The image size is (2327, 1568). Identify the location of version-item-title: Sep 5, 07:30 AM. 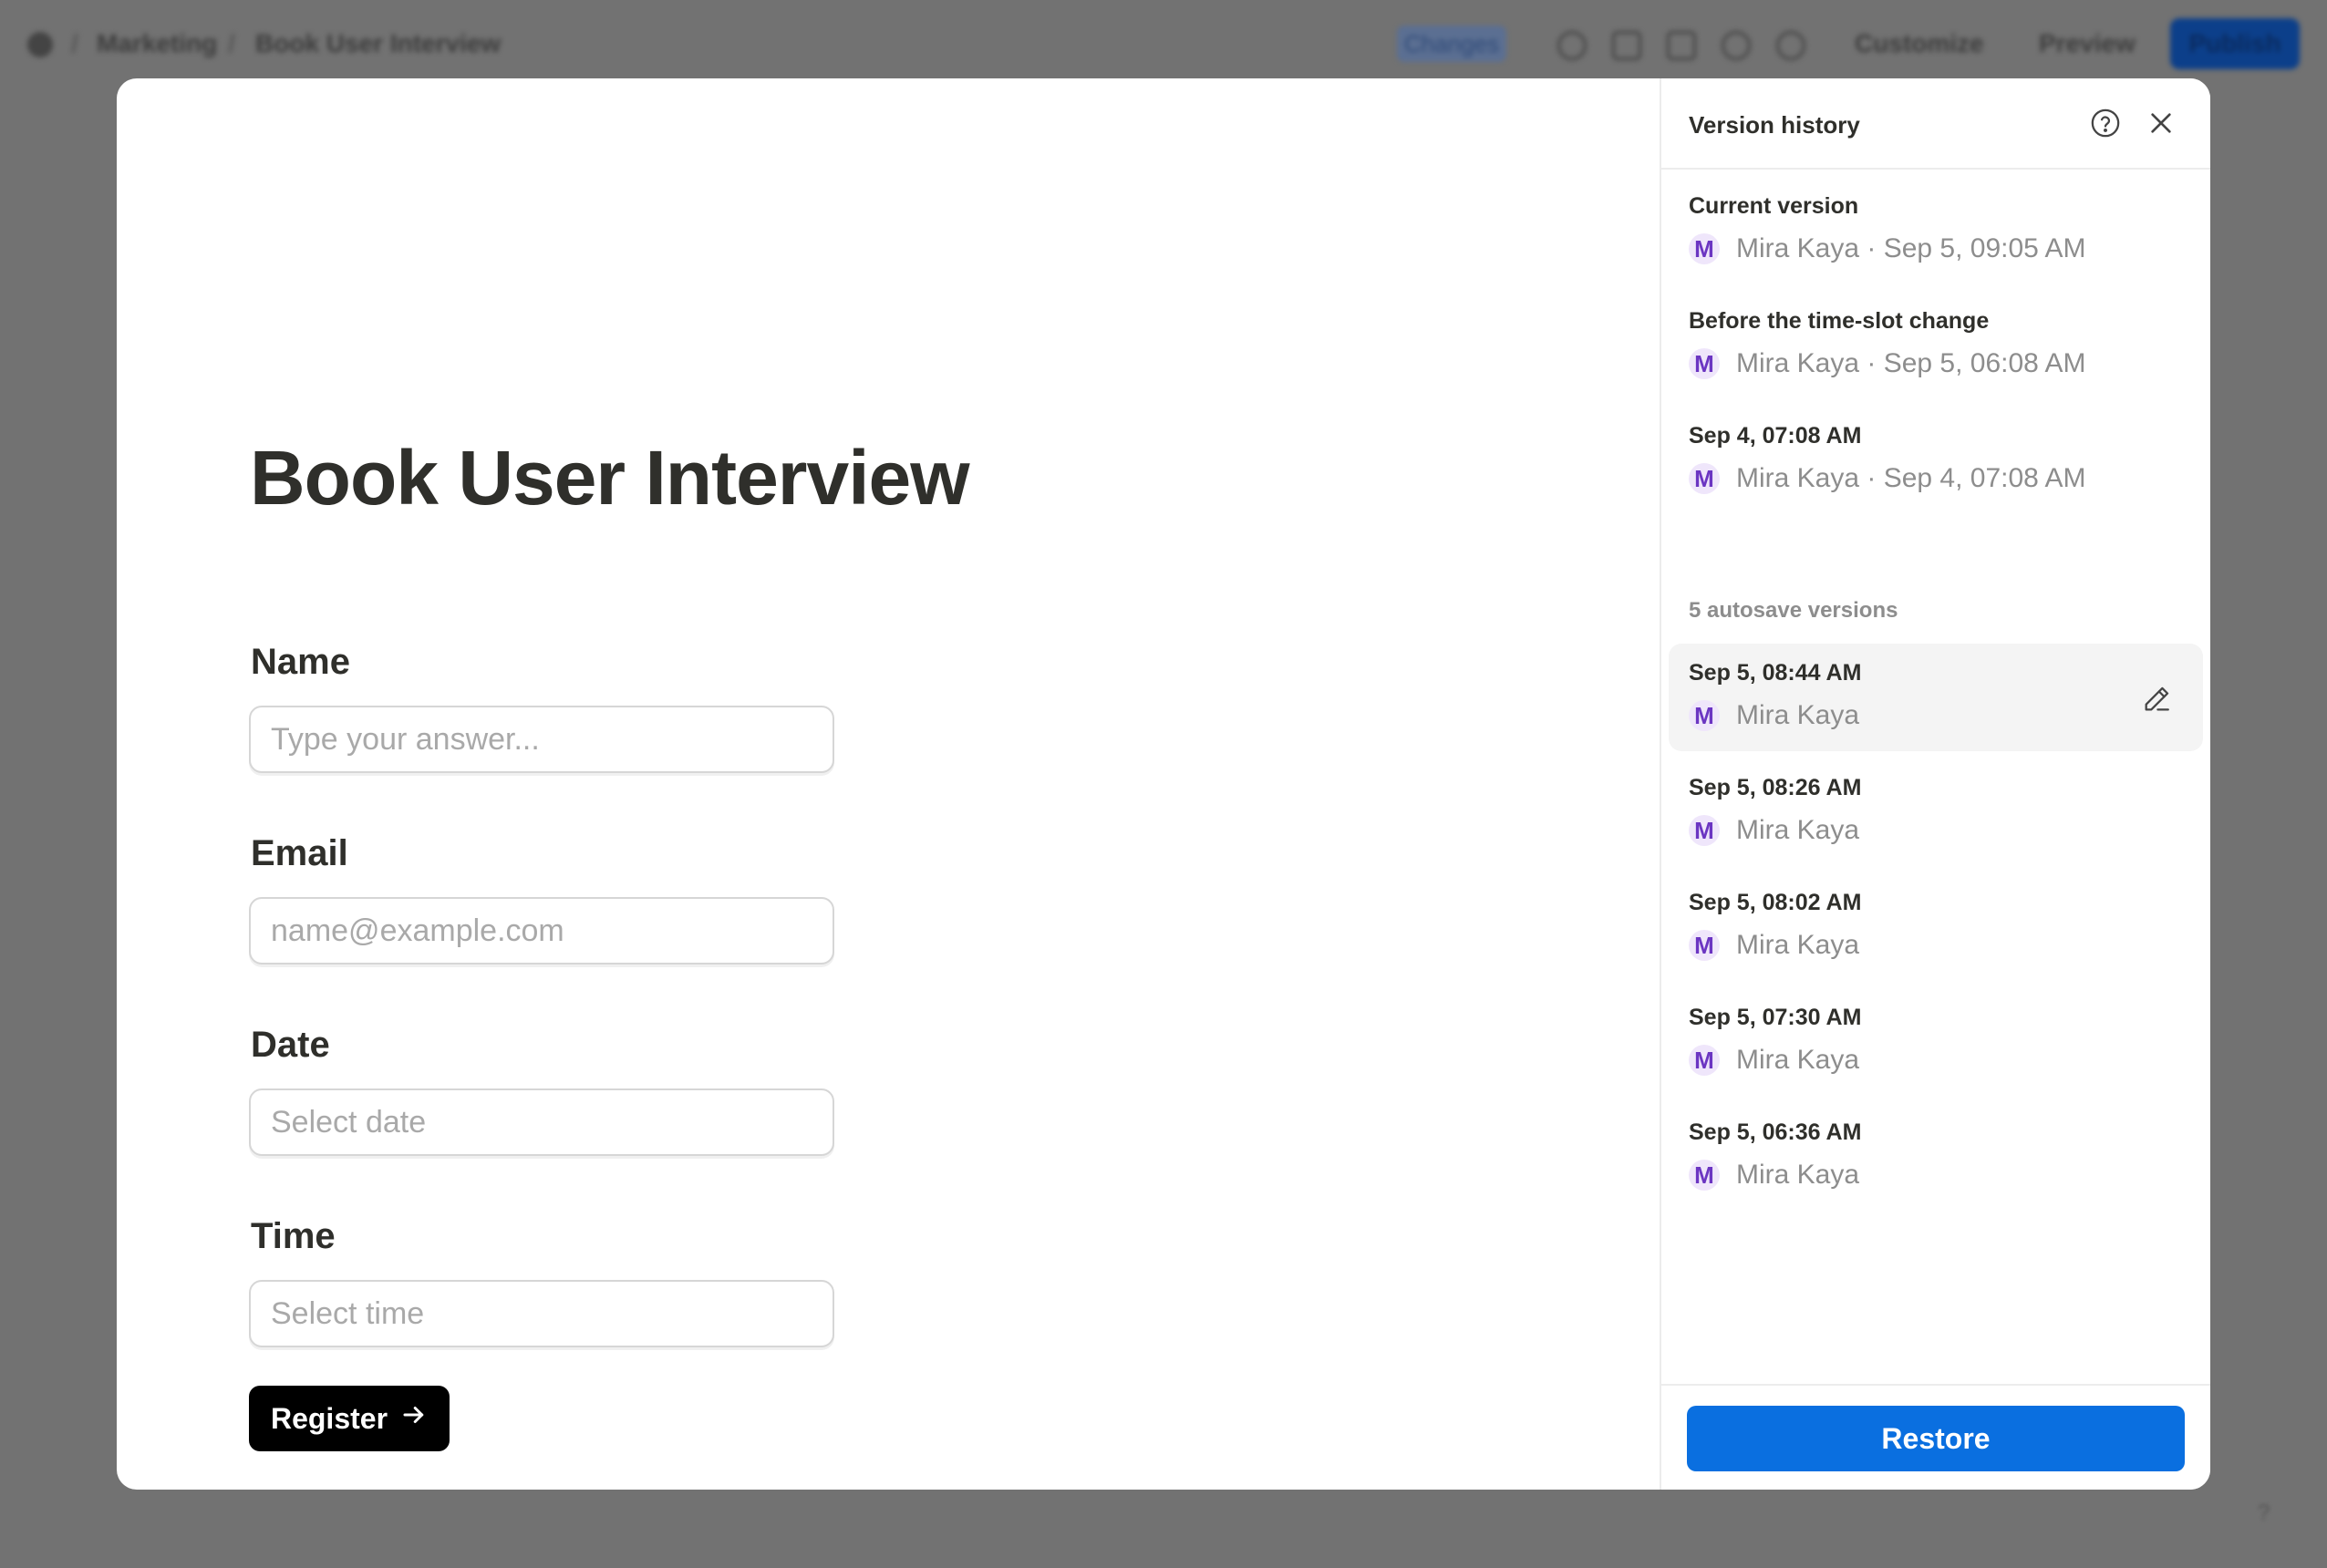
(1775, 1017).